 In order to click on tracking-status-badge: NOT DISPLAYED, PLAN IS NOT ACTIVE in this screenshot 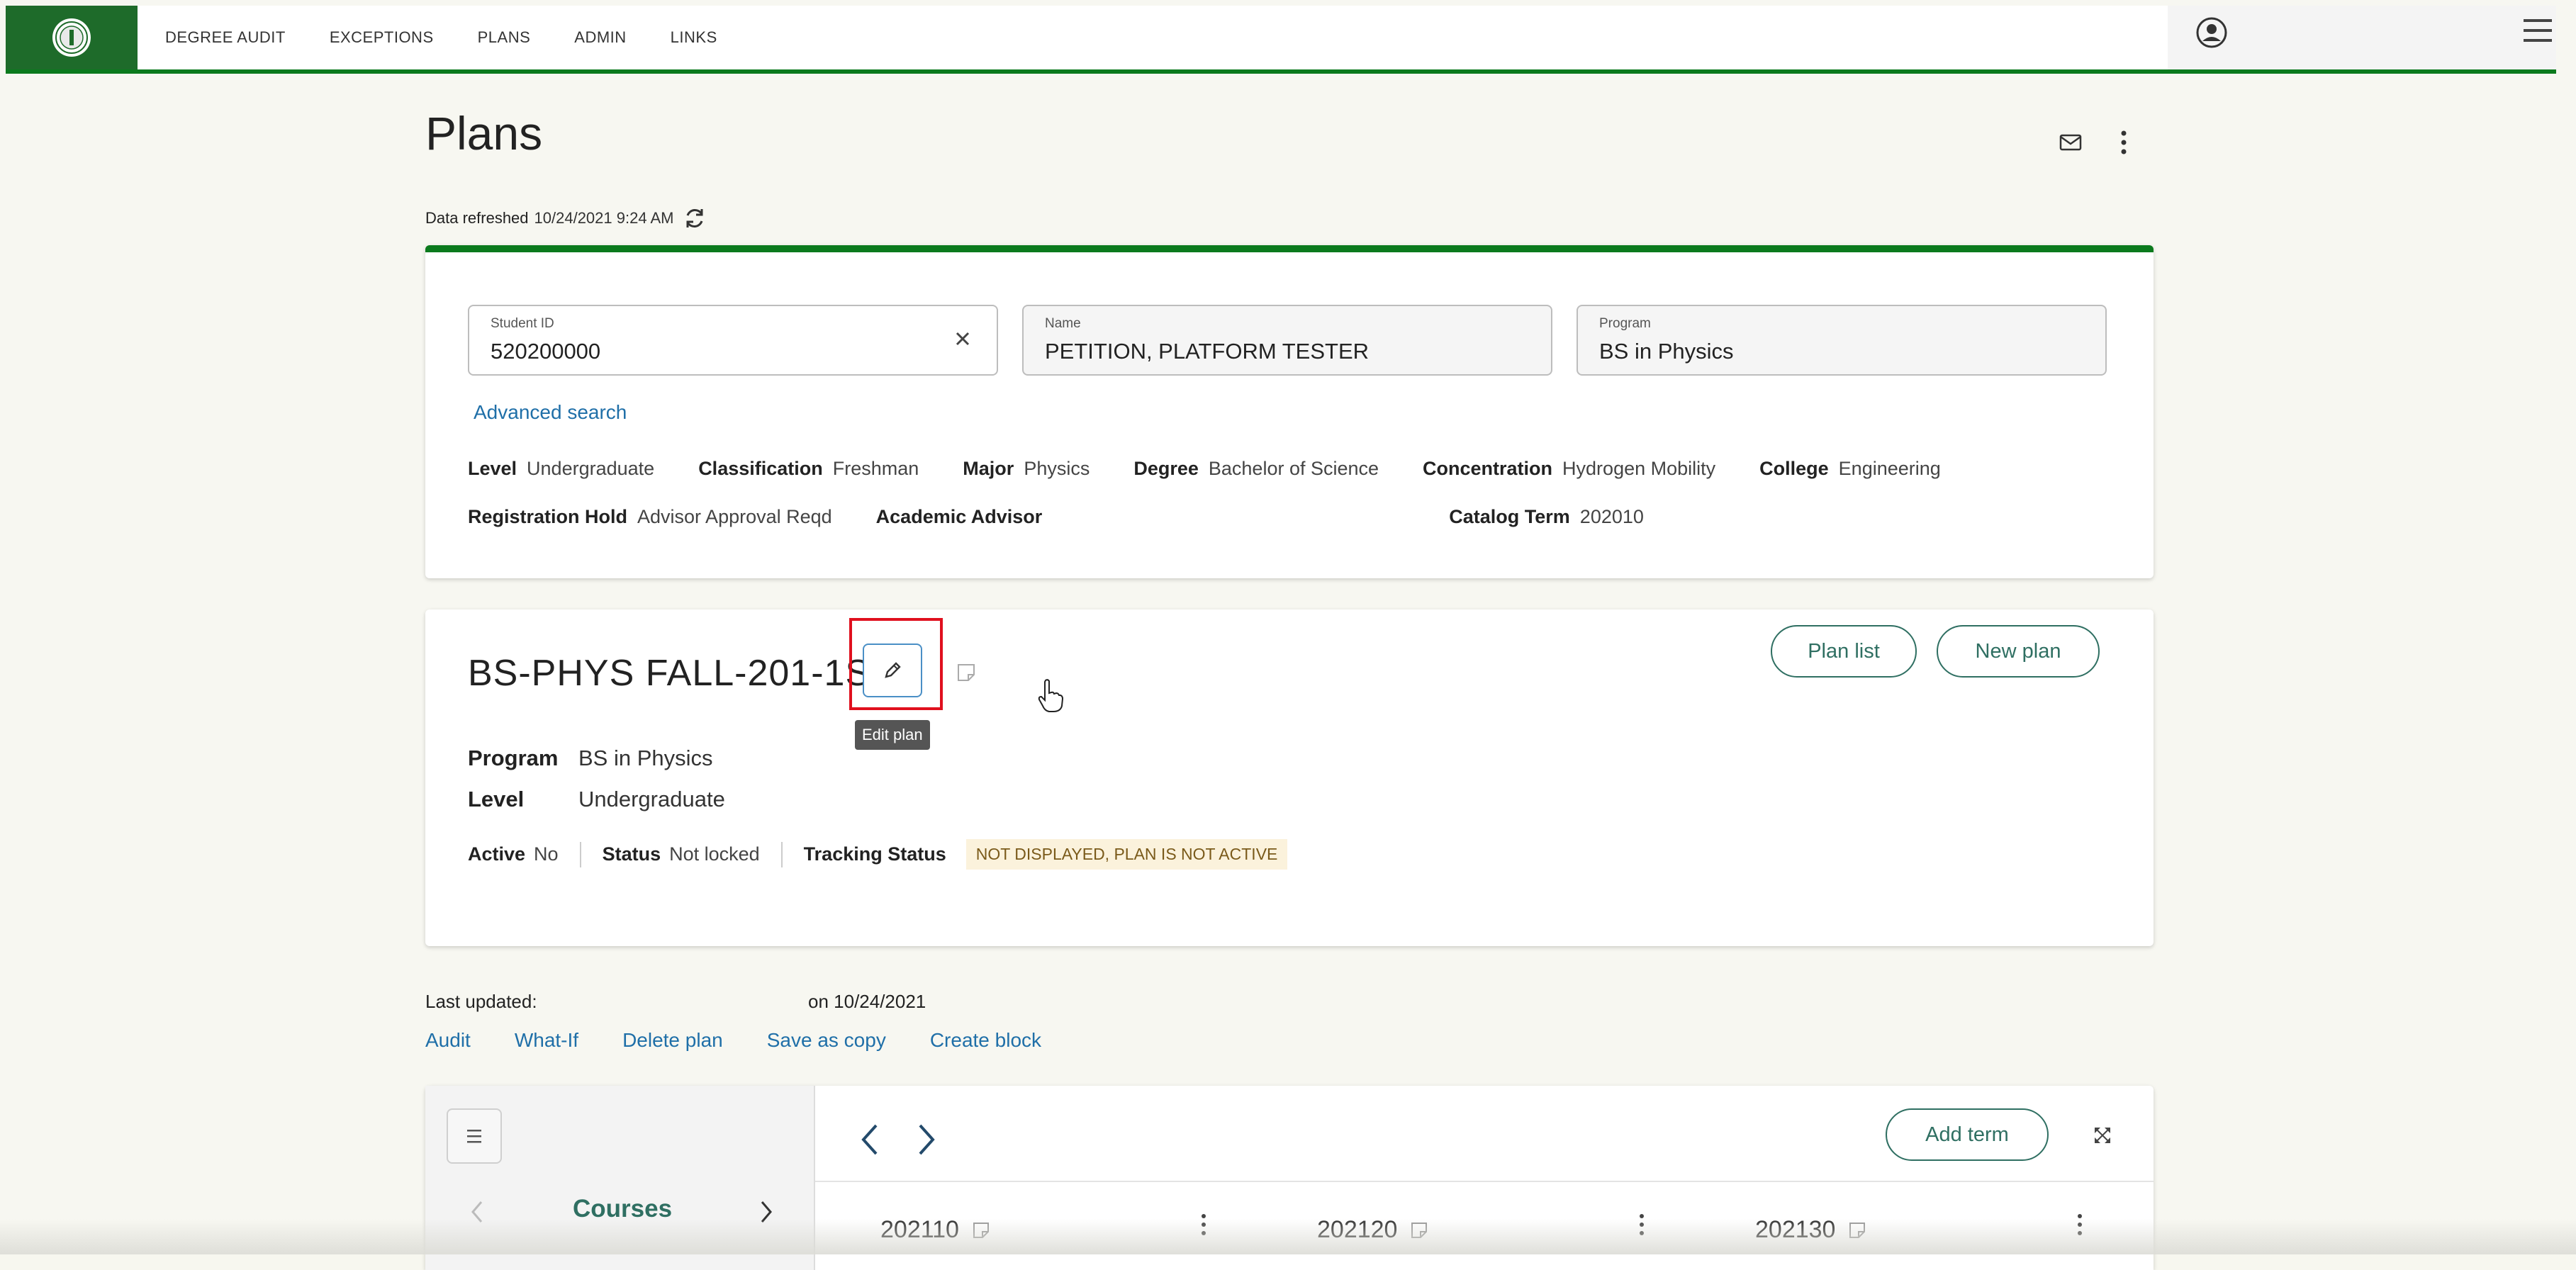, I will do `click(1126, 854)`.